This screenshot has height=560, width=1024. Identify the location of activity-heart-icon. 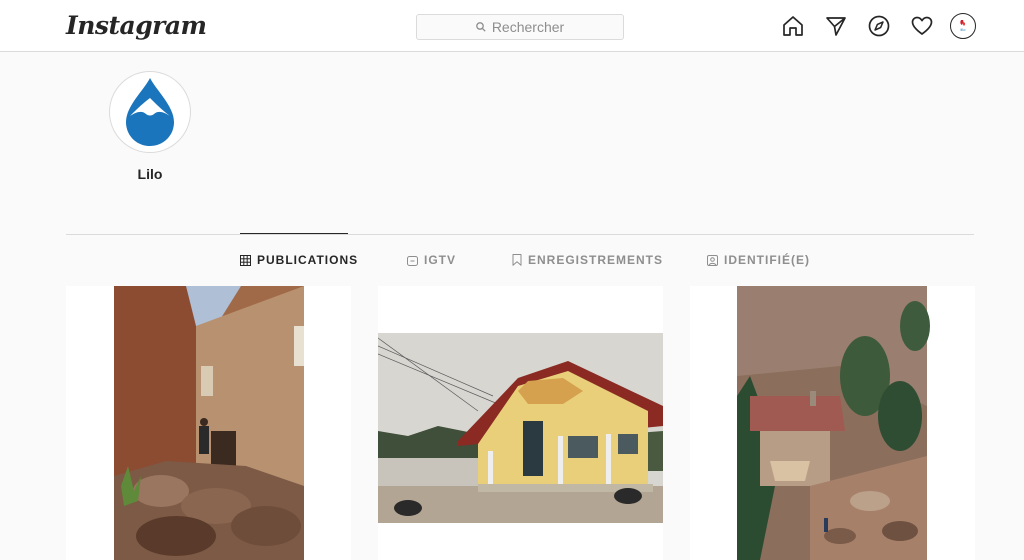
(922, 26).